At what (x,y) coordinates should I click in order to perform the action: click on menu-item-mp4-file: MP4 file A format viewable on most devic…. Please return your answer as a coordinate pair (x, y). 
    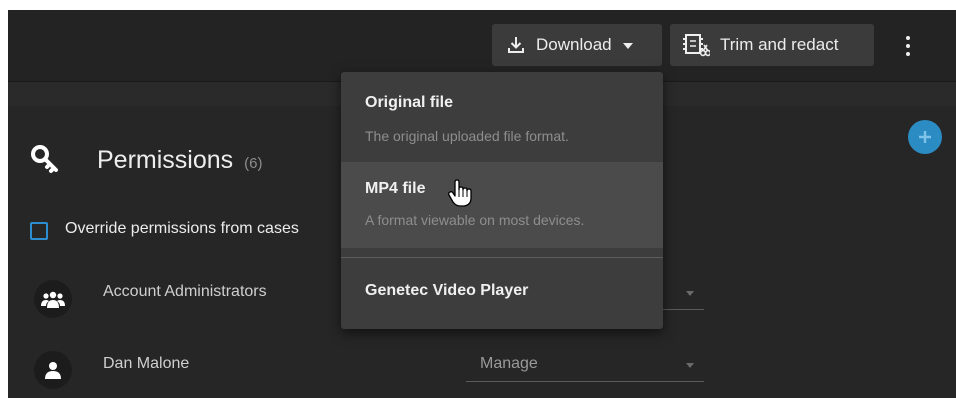
    Looking at the image, I should click on (502, 205).